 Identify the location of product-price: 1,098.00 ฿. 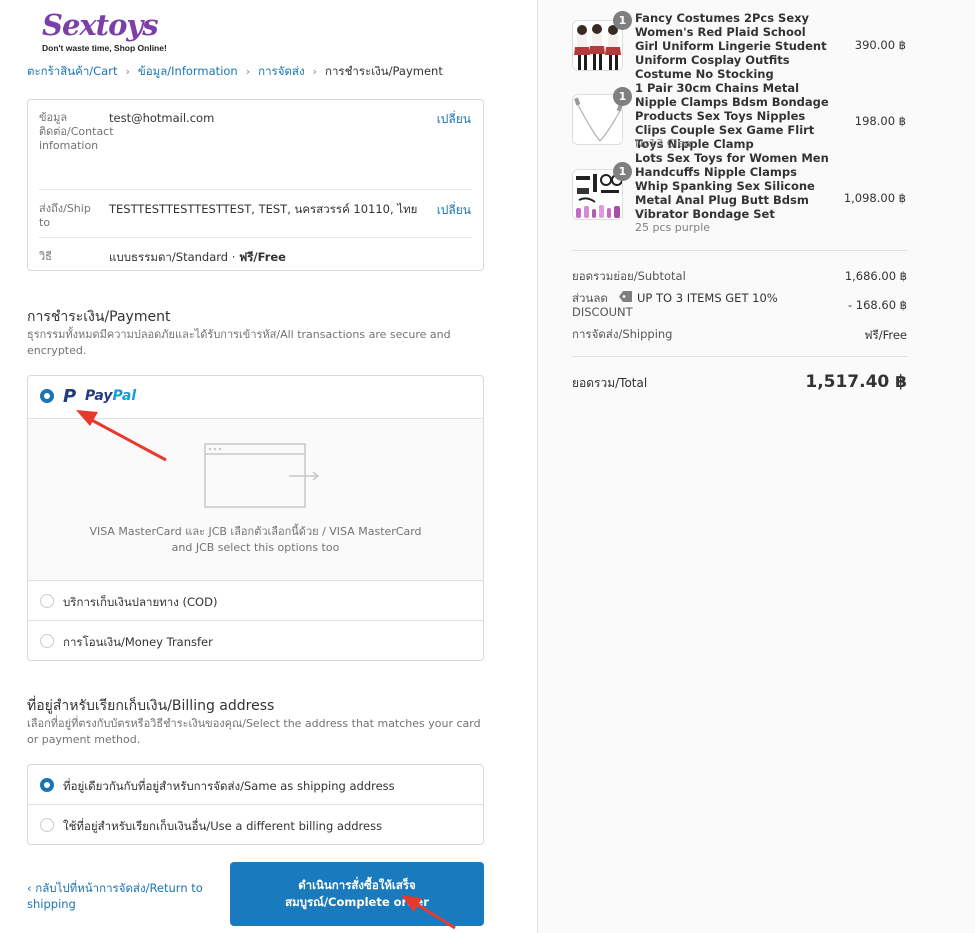
(874, 198).